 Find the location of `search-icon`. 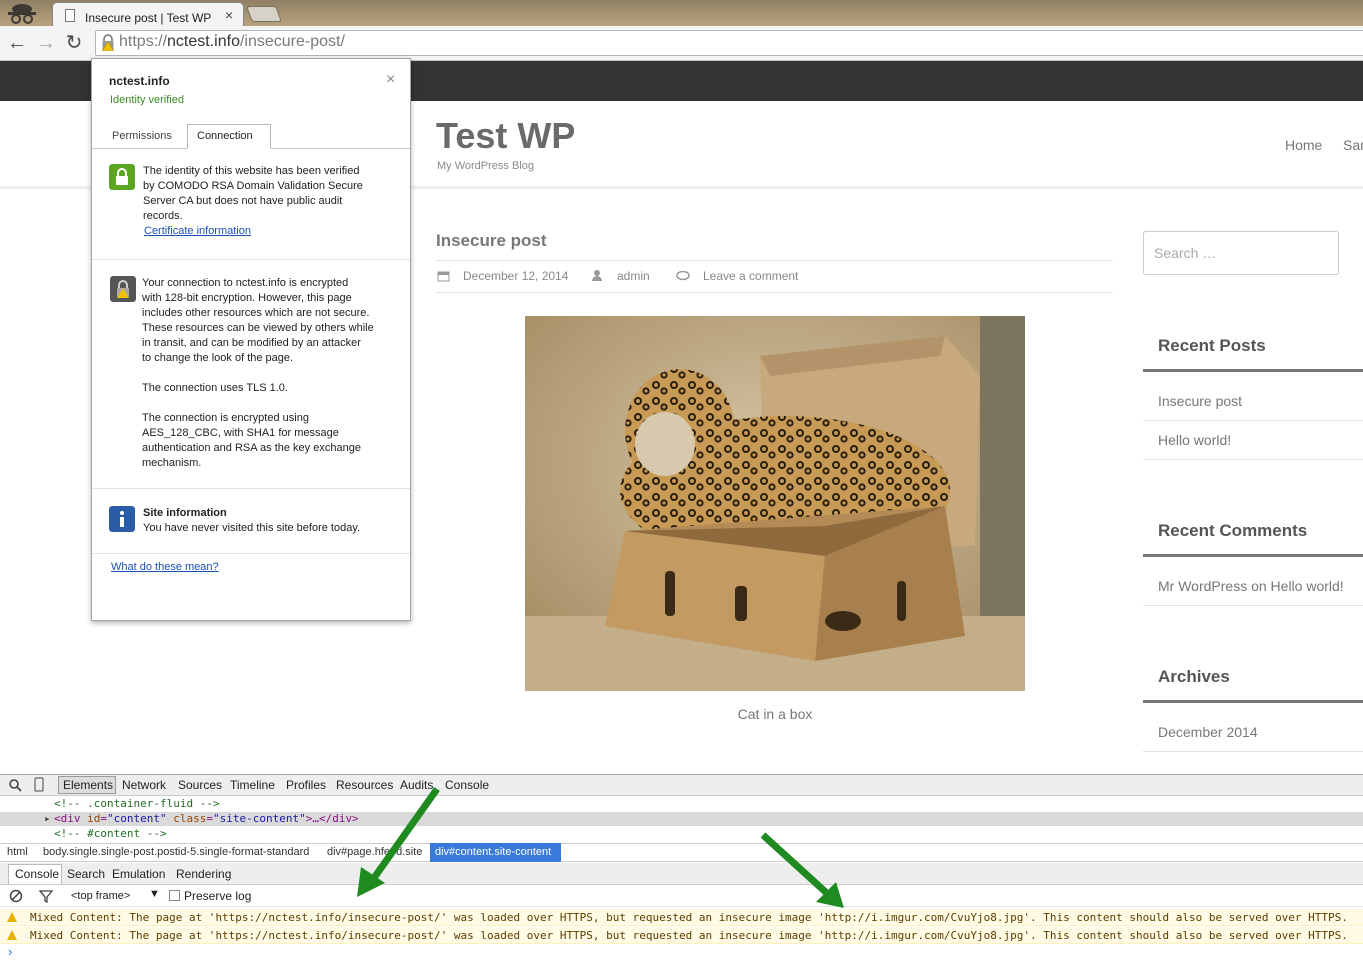

search-icon is located at coordinates (15, 785).